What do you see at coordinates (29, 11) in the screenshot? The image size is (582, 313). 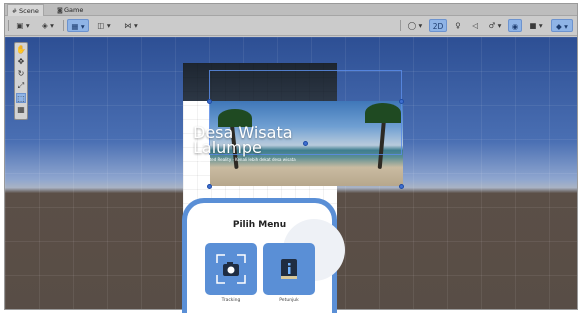 I see `tab-scene-label: Scene` at bounding box center [29, 11].